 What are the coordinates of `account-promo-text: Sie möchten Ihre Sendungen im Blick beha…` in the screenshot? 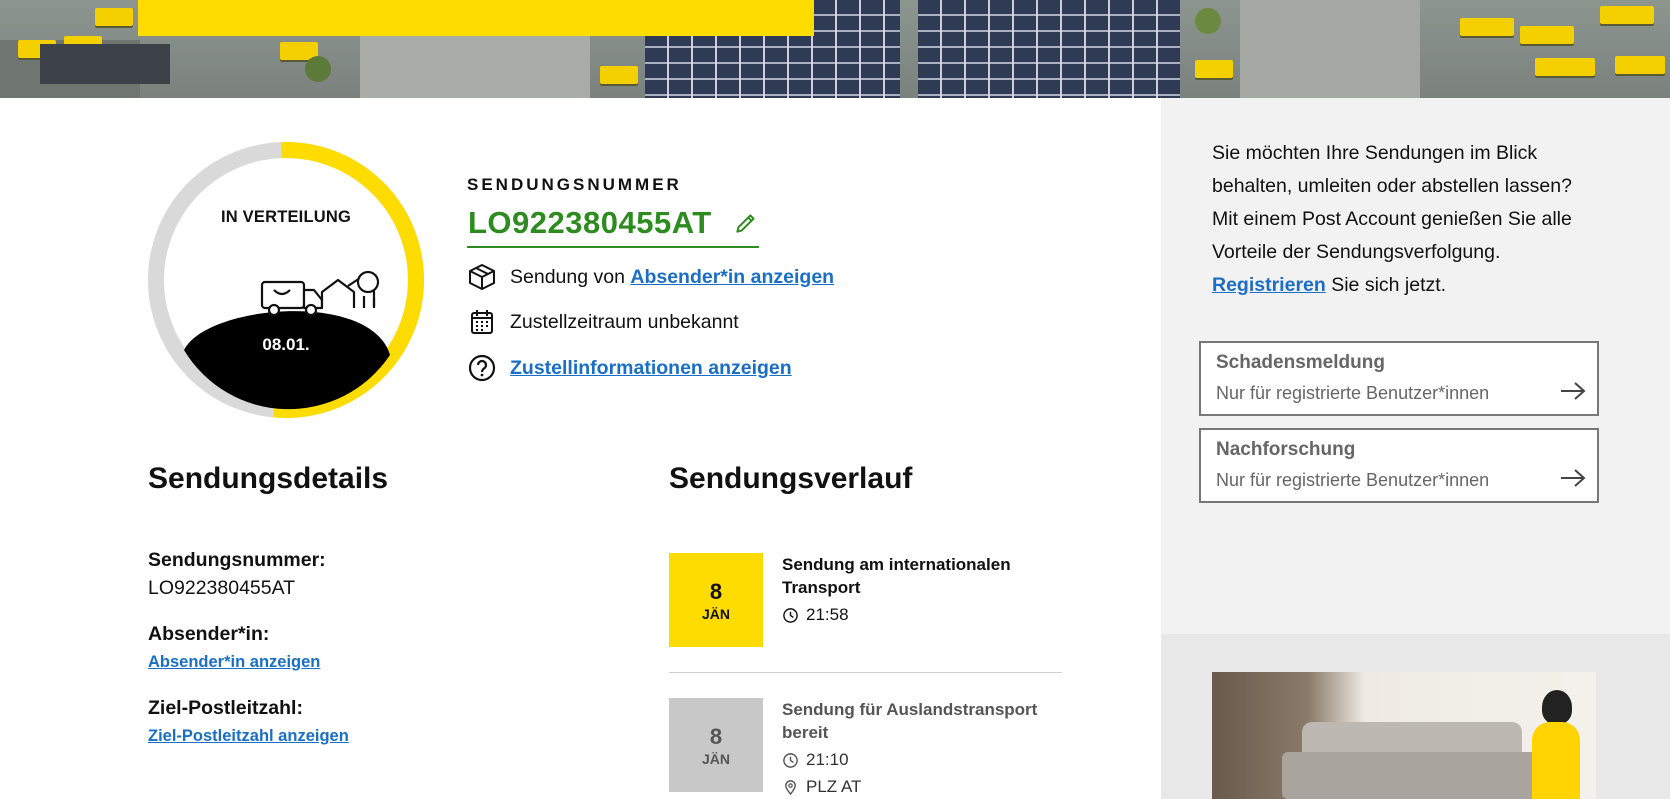 It's located at (1407, 219).